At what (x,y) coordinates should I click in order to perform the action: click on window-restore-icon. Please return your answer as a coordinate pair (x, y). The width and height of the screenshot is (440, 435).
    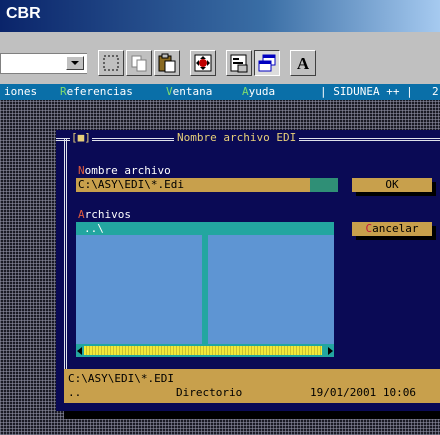
    Looking at the image, I should click on (267, 63).